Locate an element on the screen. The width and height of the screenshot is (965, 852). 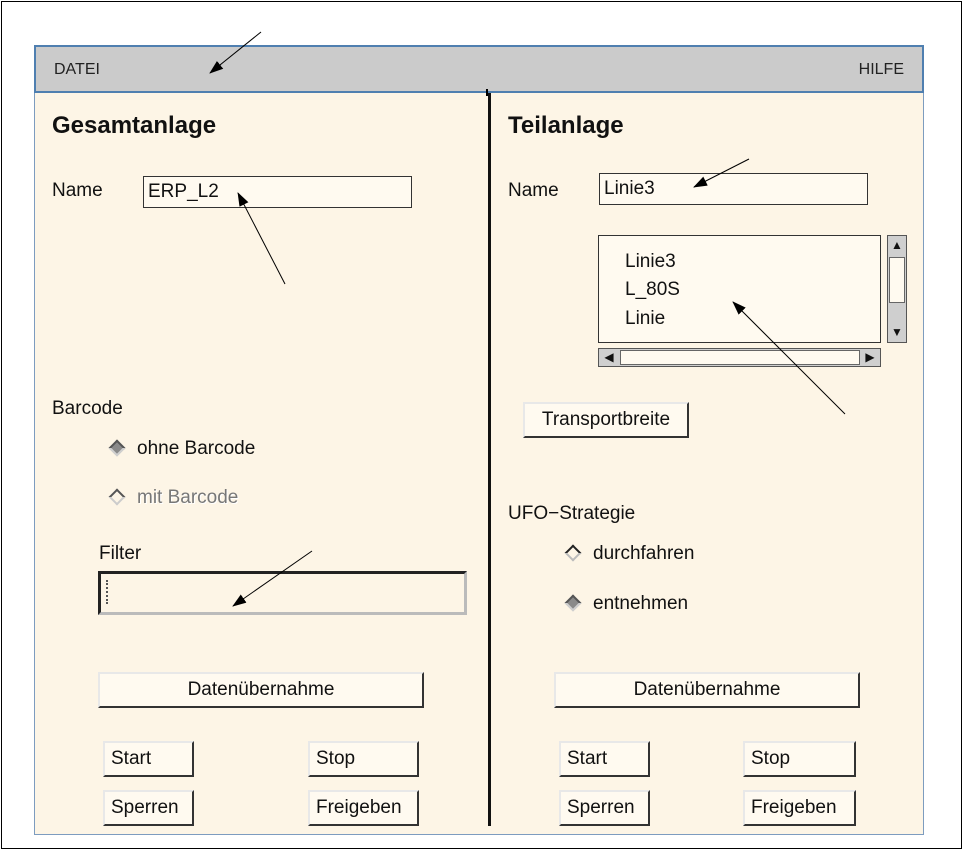
teilanlage-datenuebernahme-button: Datenübernahme is located at coordinates (707, 690).